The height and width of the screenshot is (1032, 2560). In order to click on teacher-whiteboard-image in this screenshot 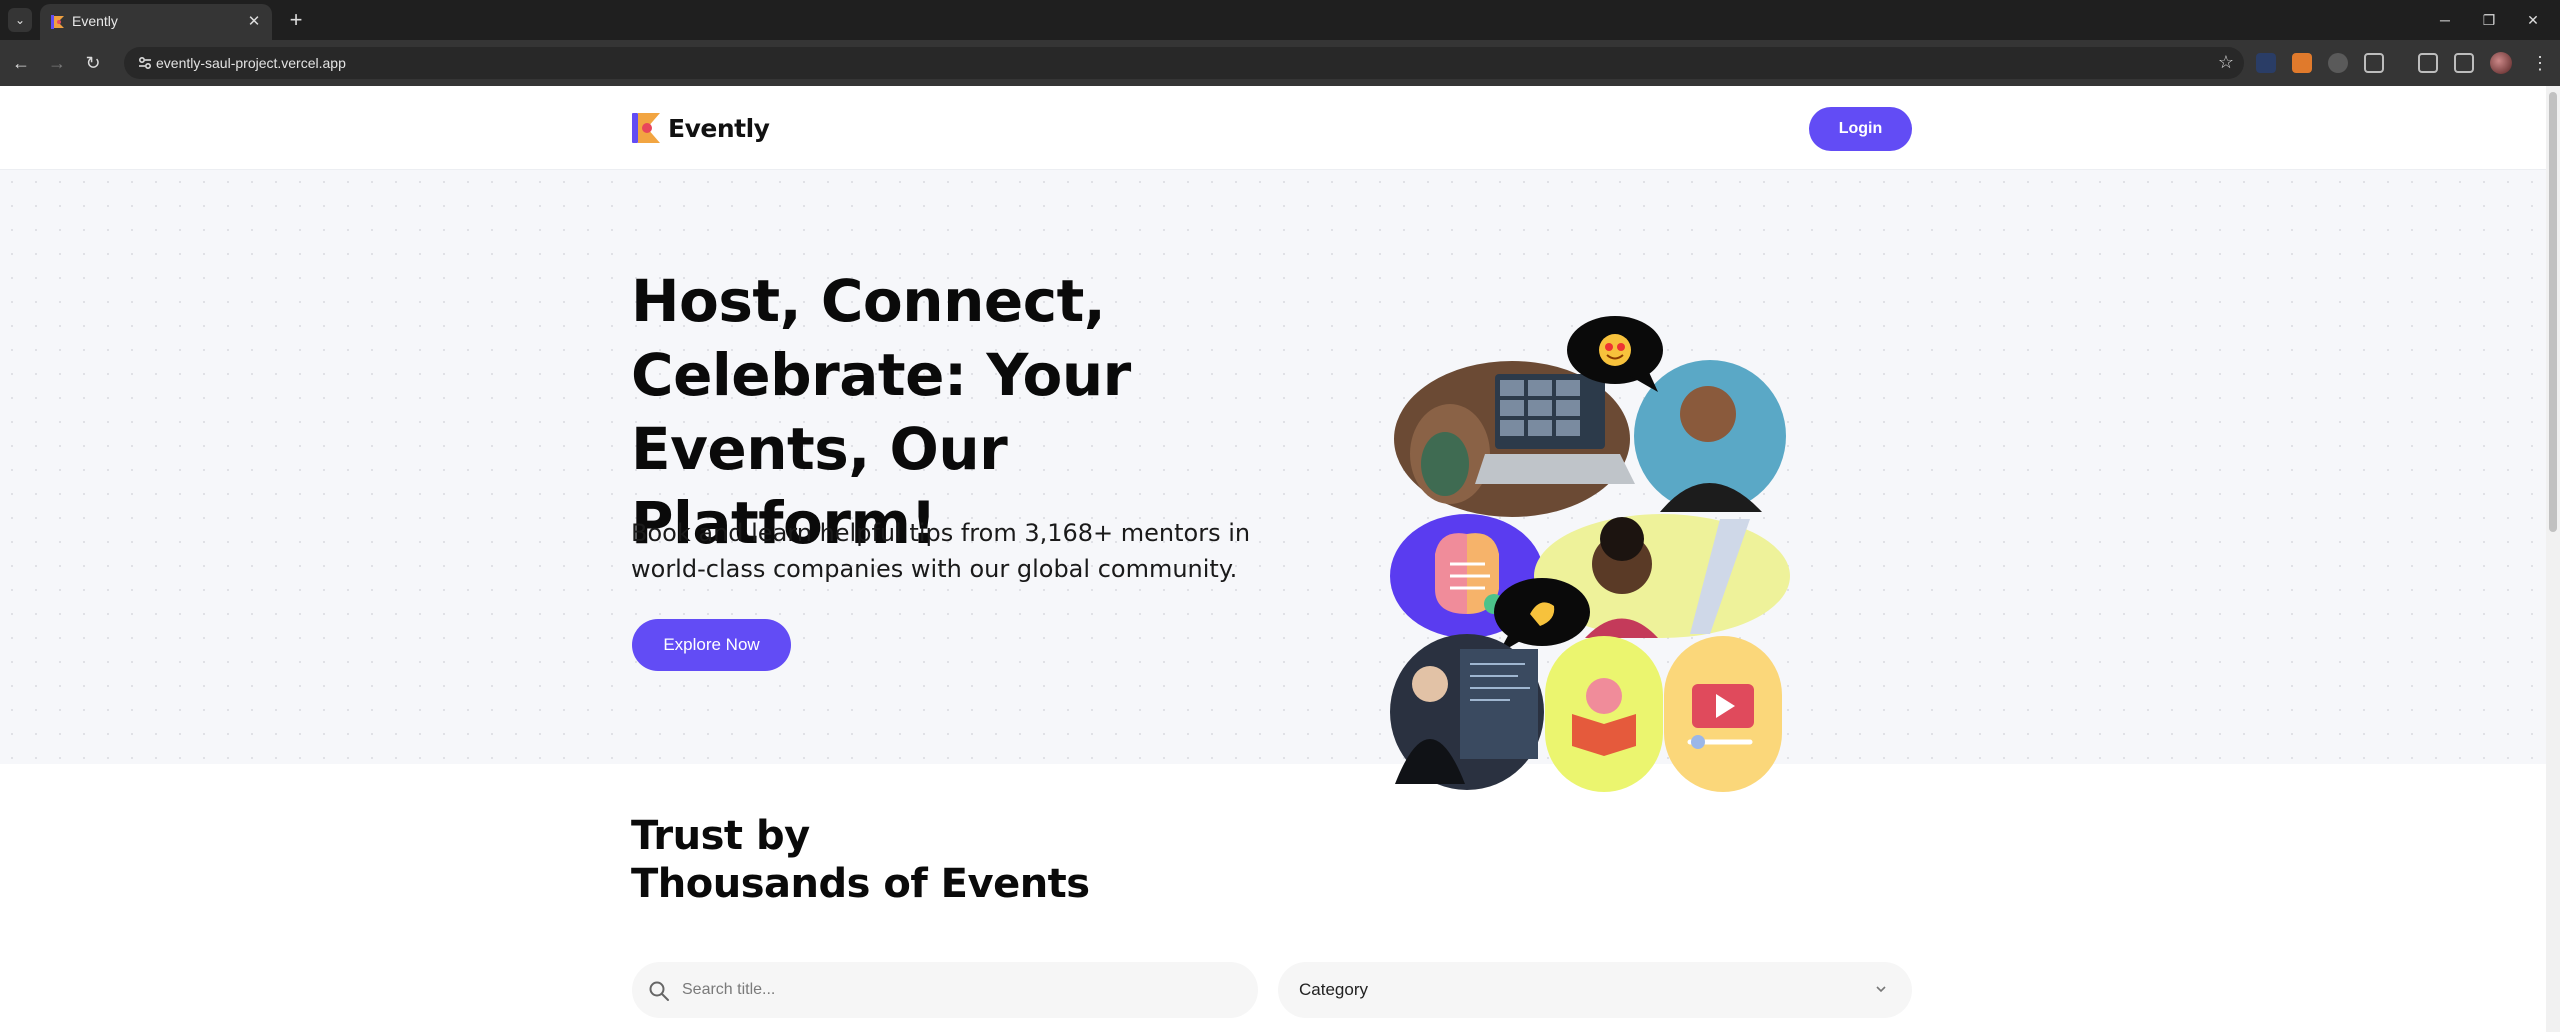, I will do `click(1467, 712)`.